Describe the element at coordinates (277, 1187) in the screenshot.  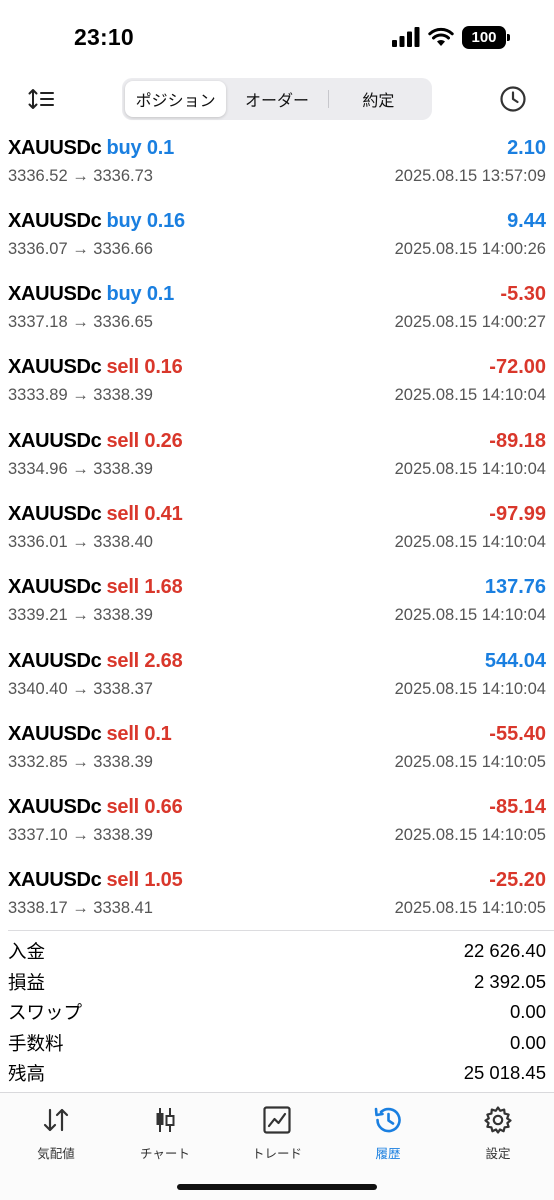
I see `home-indicator` at that location.